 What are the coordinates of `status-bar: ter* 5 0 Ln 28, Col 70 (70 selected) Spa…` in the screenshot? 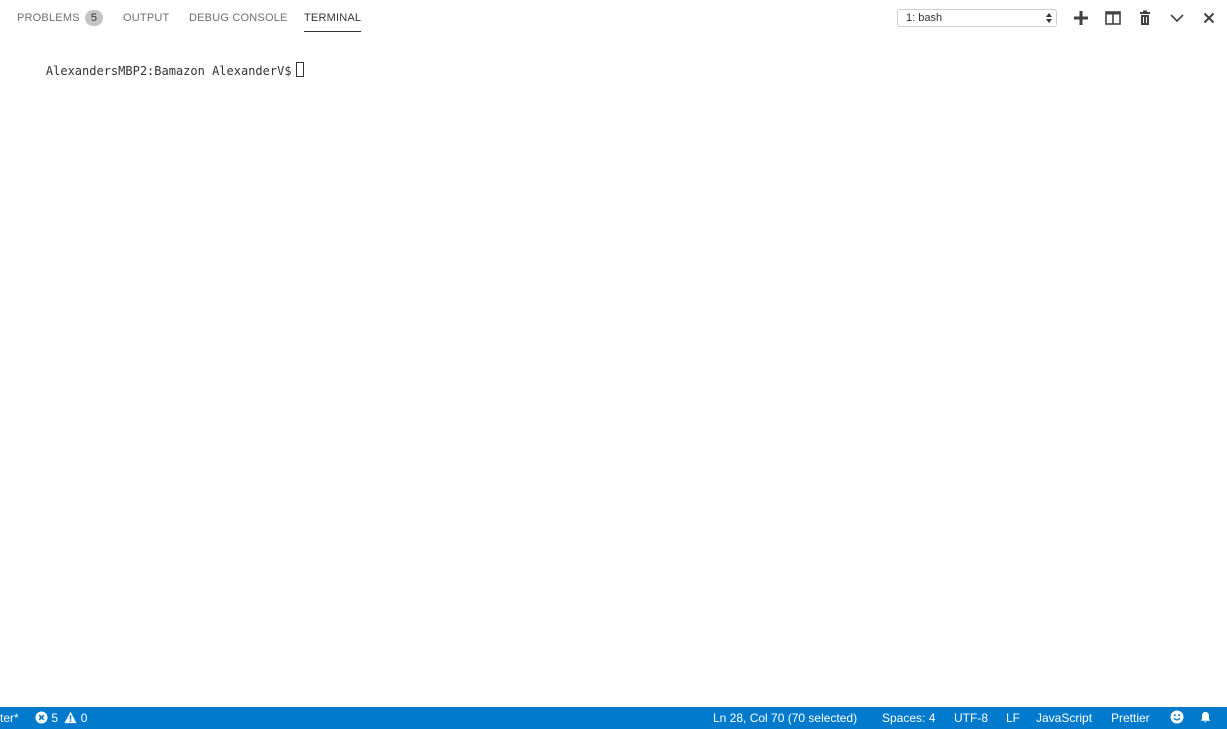 It's located at (613, 718).